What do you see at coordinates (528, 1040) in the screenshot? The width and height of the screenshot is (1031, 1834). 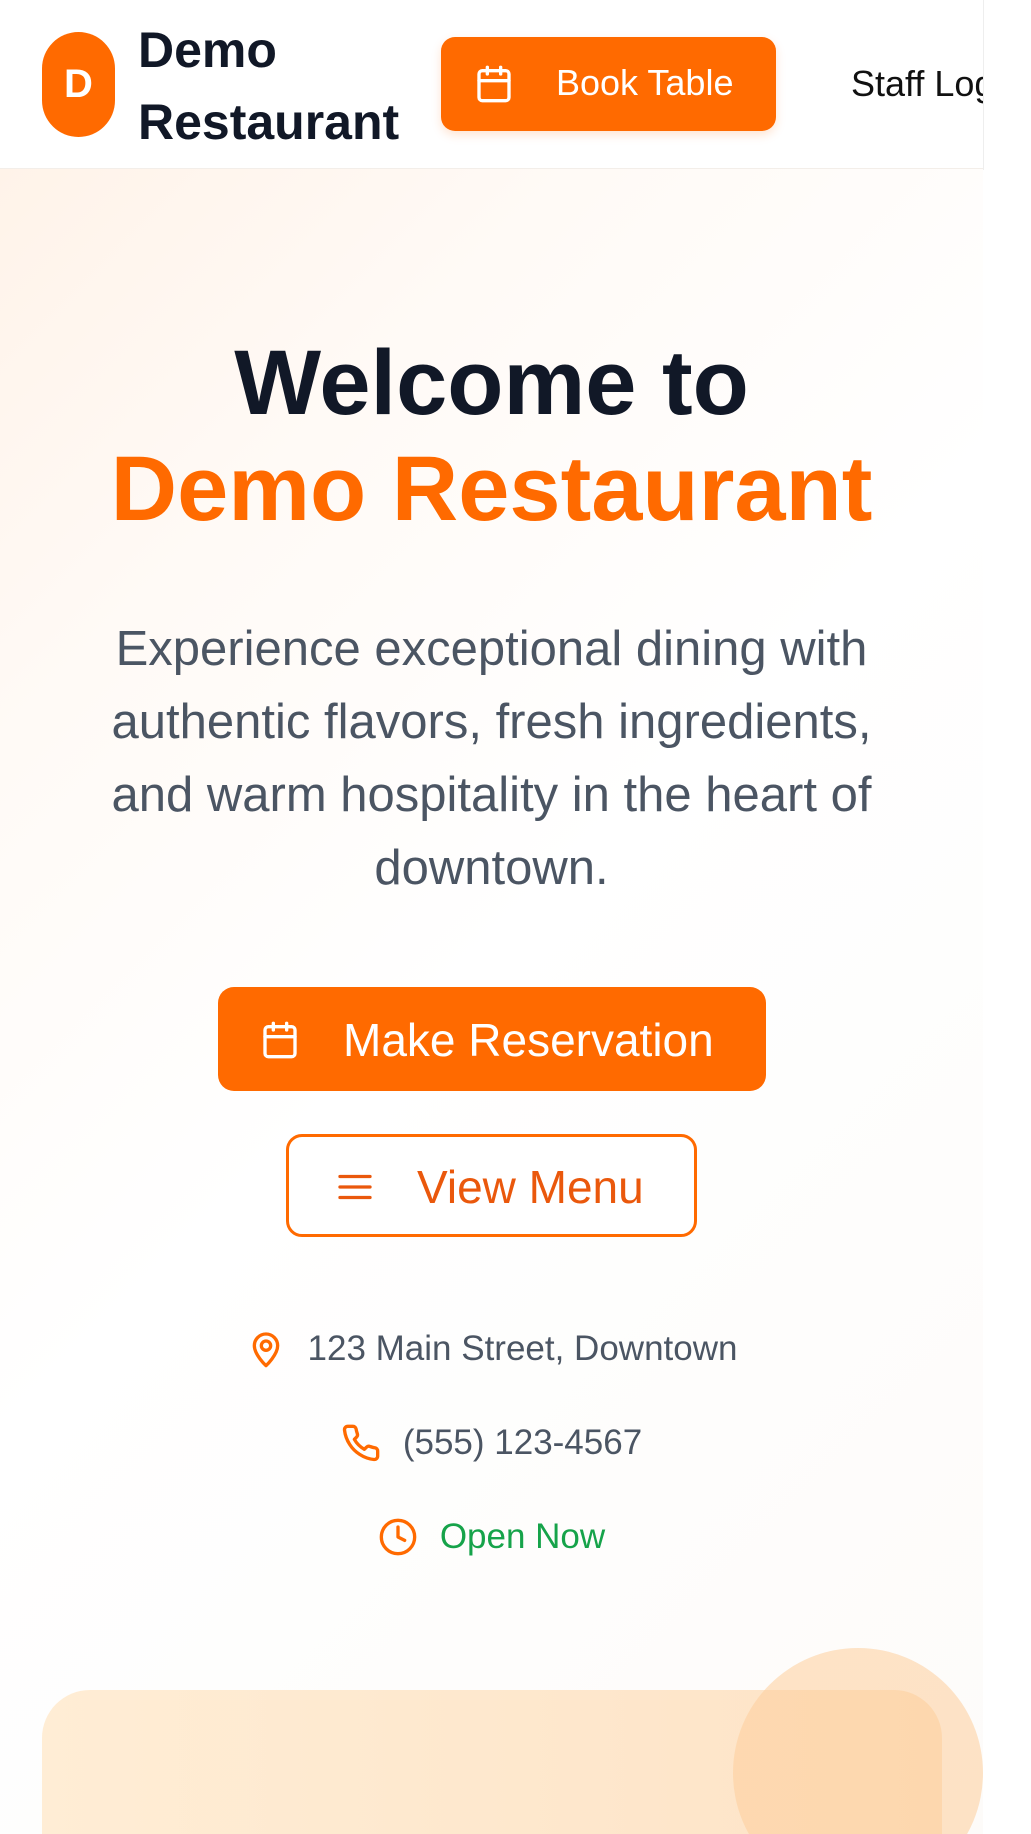 I see `make-reservation-label: Make Reservation` at bounding box center [528, 1040].